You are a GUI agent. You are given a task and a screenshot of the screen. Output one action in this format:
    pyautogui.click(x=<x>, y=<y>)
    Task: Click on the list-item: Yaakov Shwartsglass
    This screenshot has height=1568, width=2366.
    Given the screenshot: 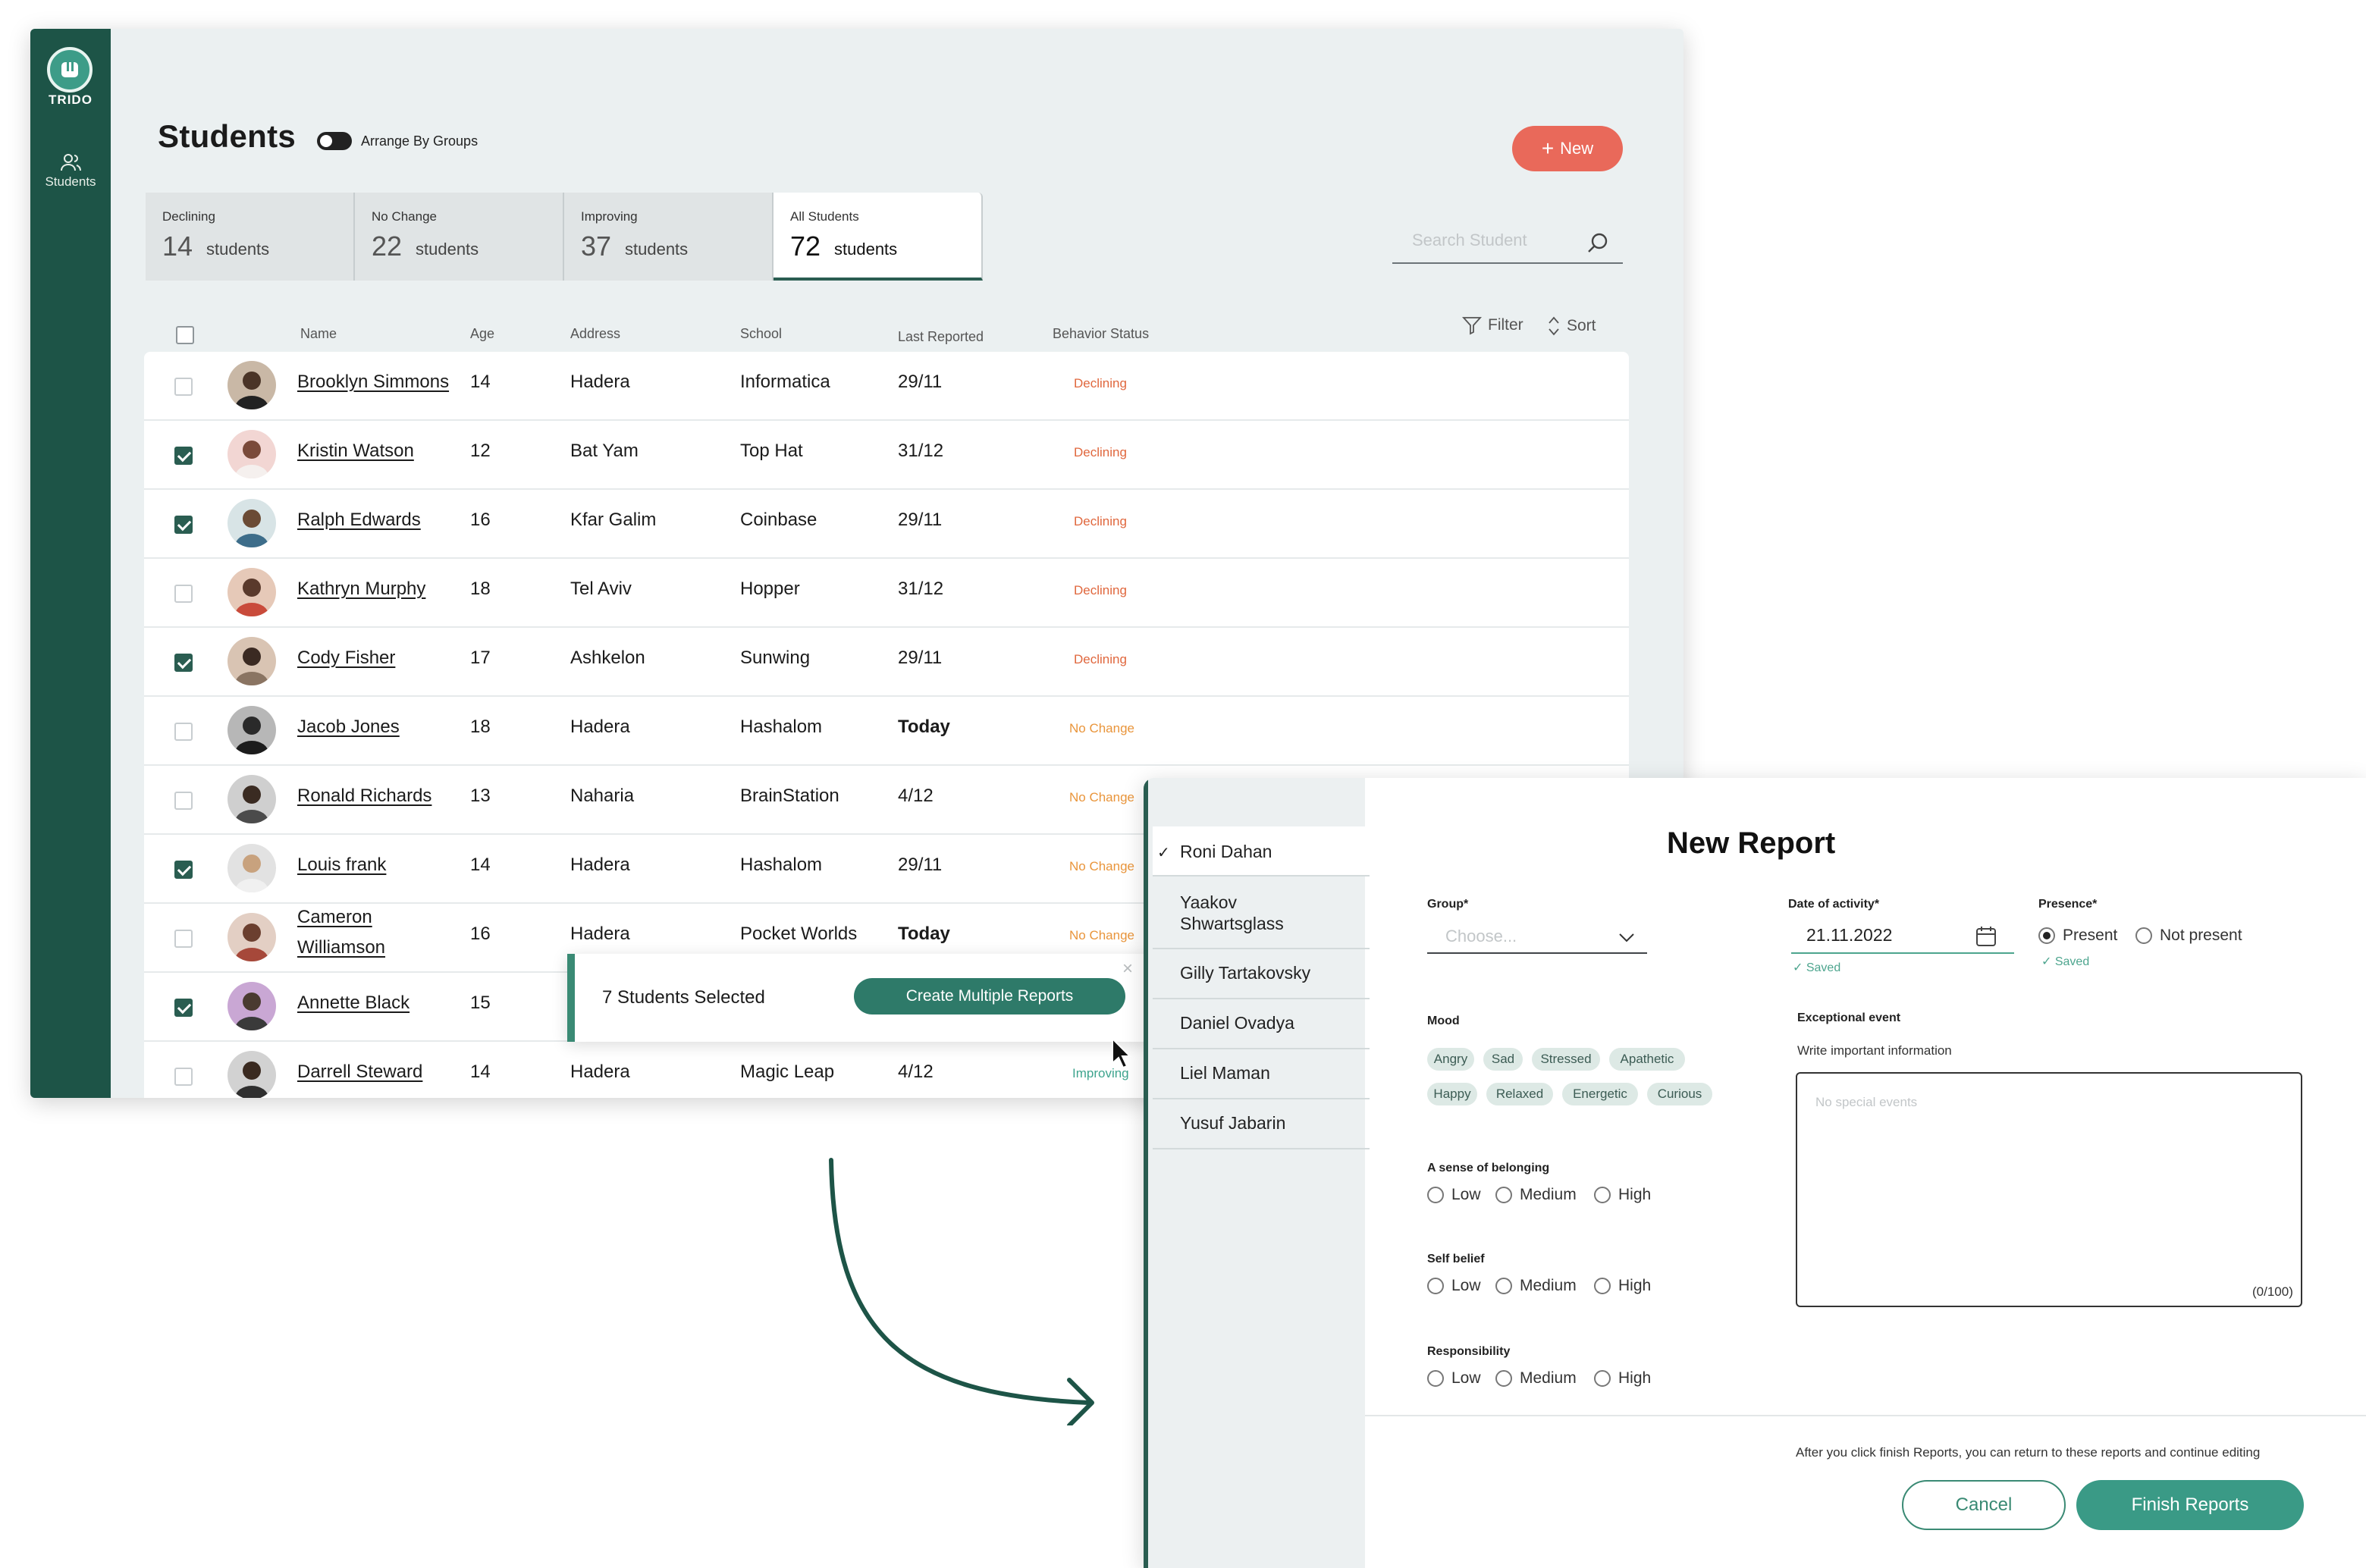 What is the action you would take?
    pyautogui.click(x=1261, y=913)
    